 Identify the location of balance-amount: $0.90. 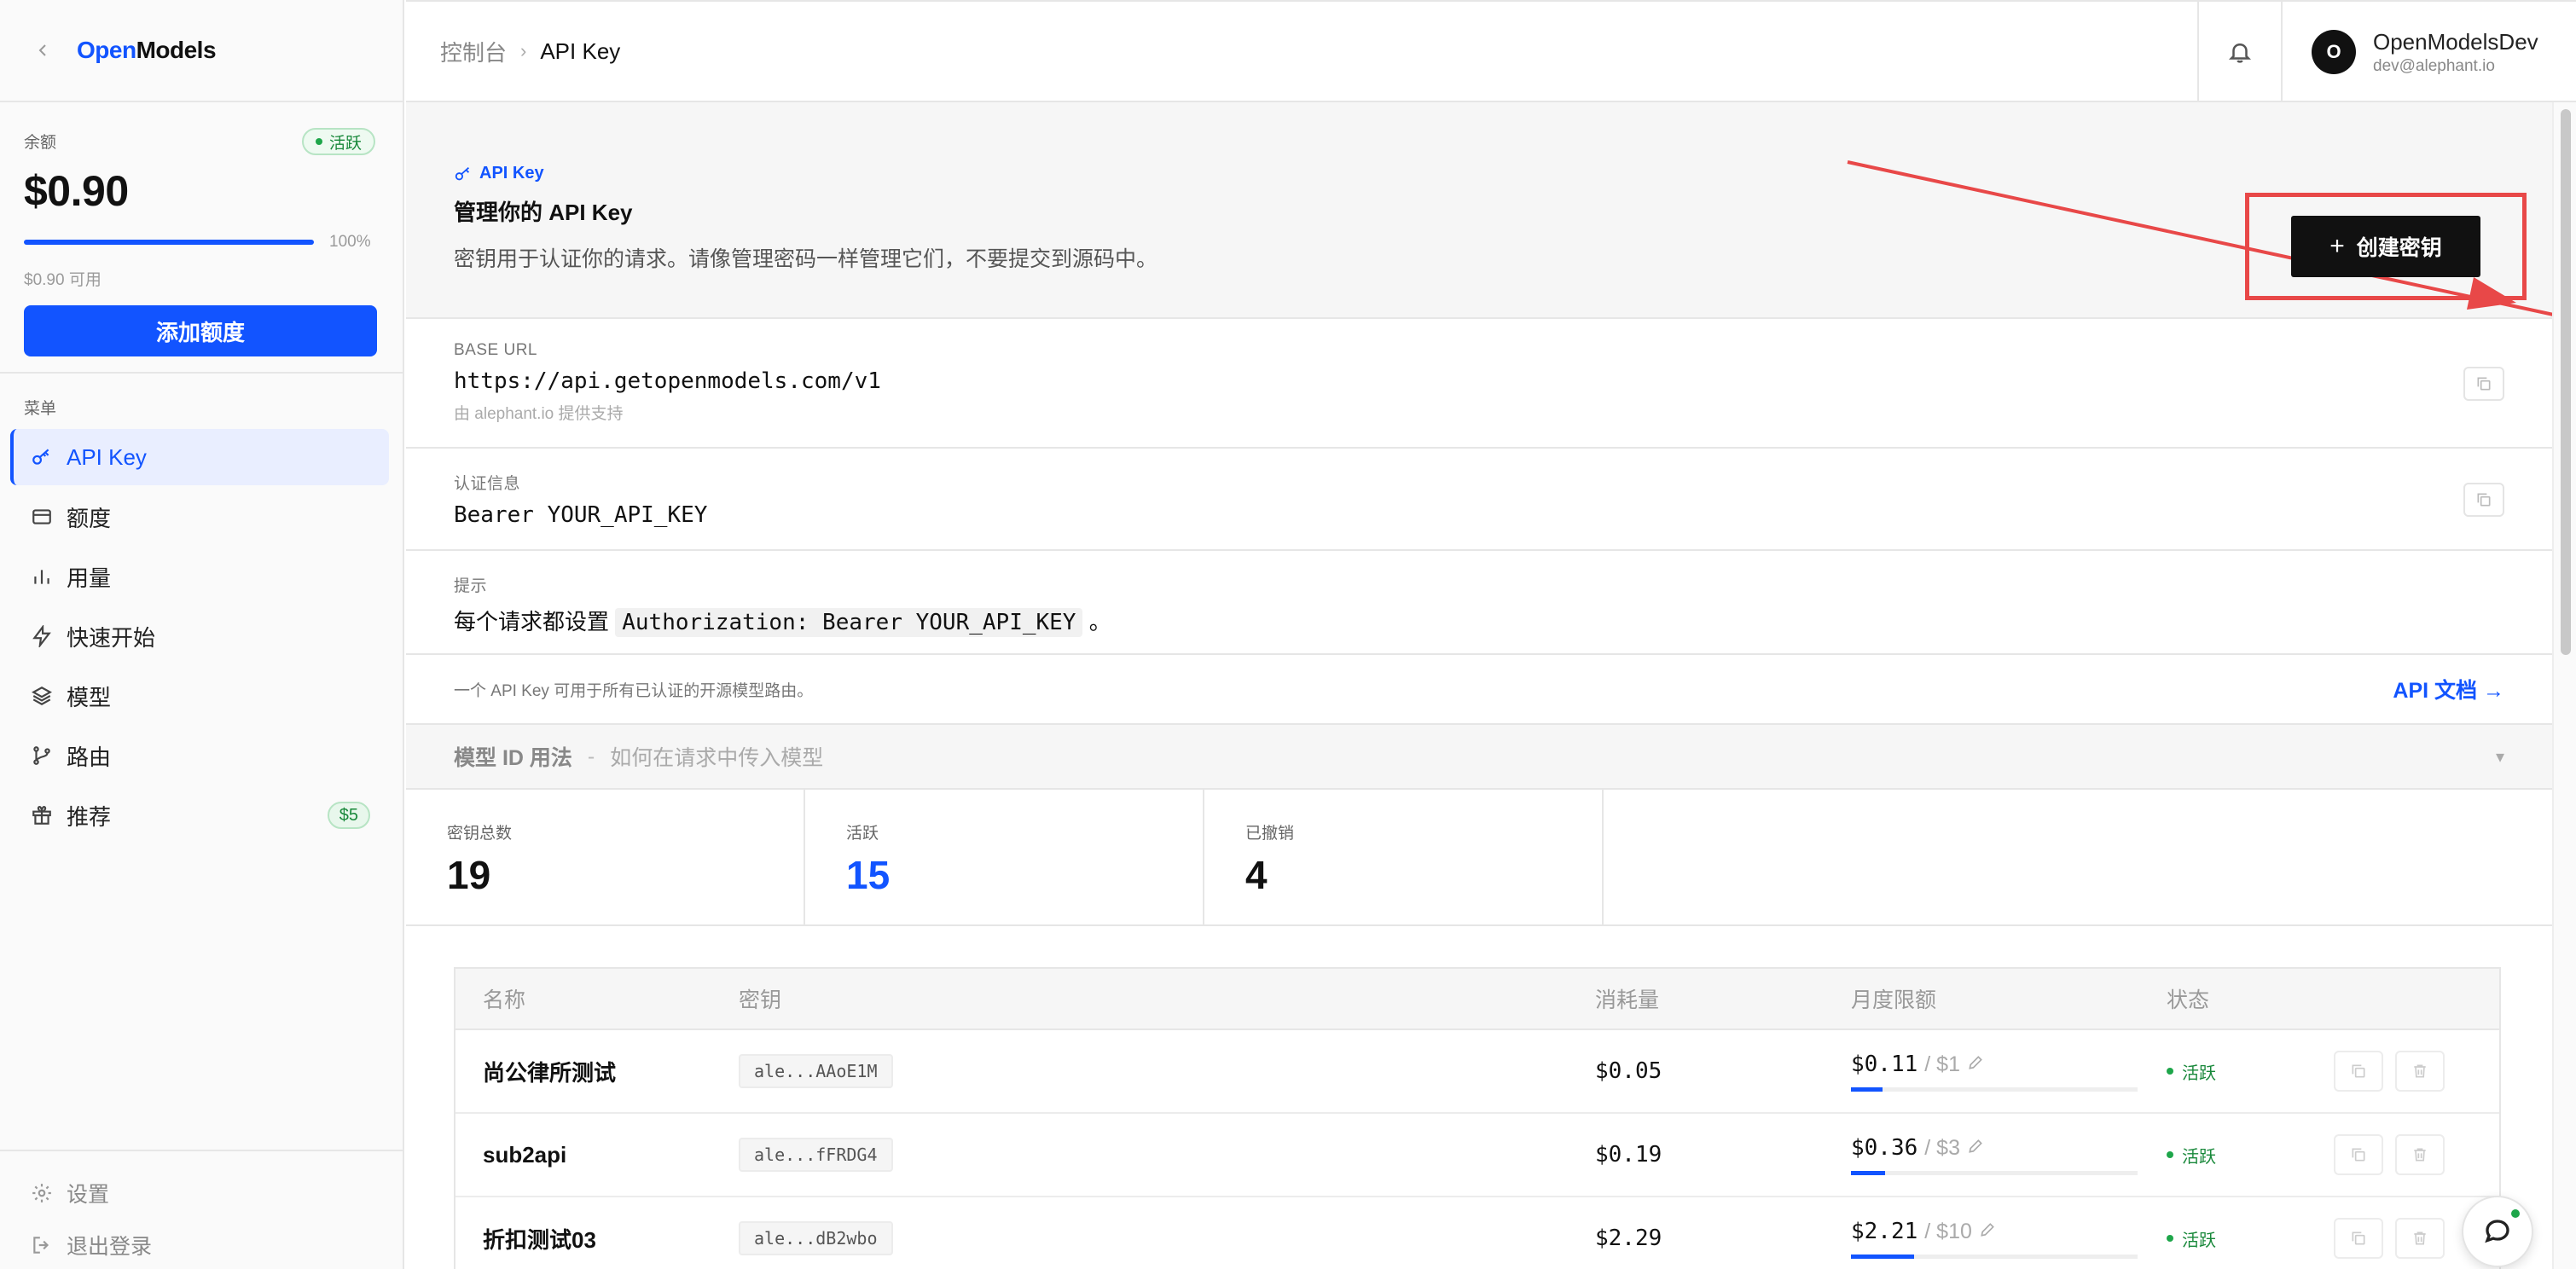
(76, 191).